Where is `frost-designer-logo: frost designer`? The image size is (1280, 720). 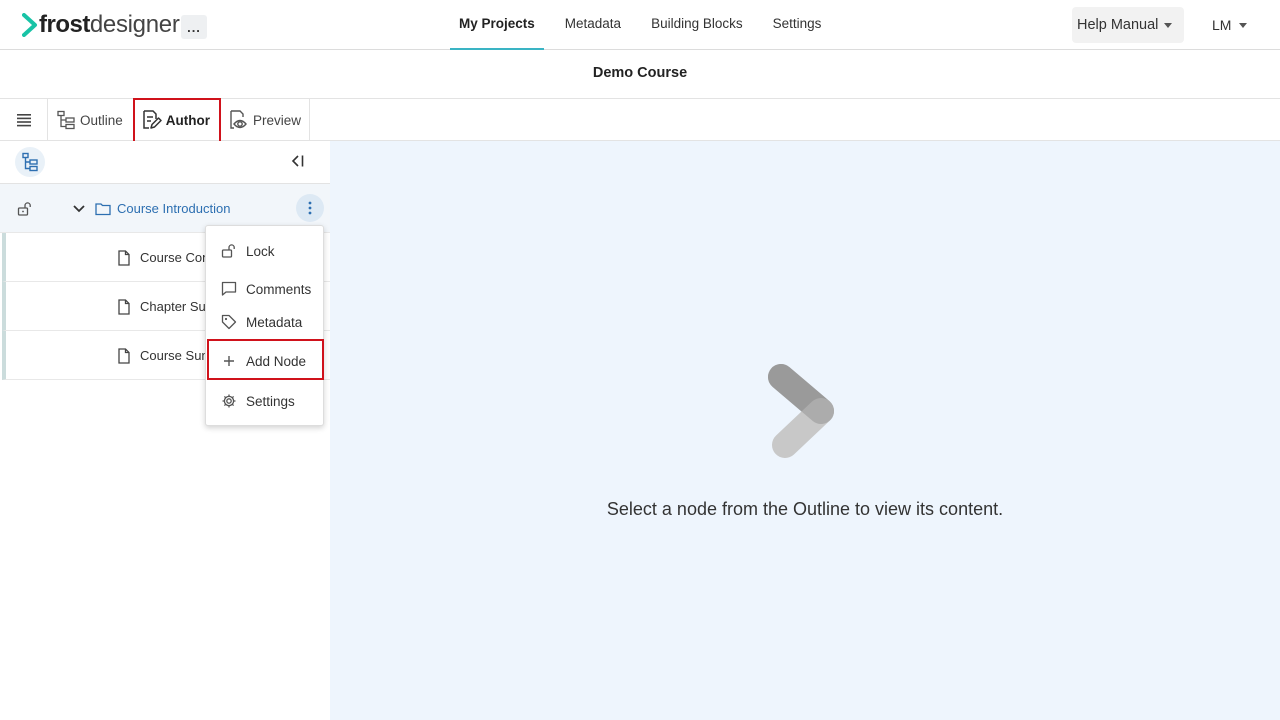
frost-designer-logo: frost designer is located at coordinates (101, 25).